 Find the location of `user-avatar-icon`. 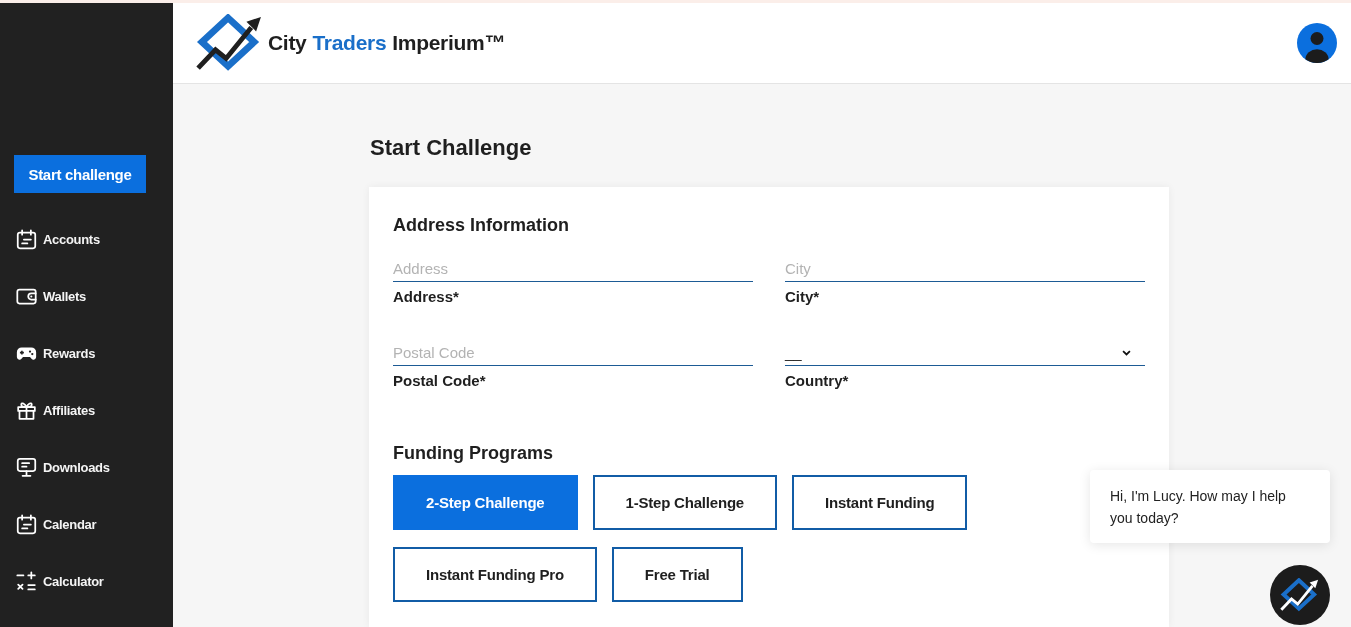

user-avatar-icon is located at coordinates (1317, 43).